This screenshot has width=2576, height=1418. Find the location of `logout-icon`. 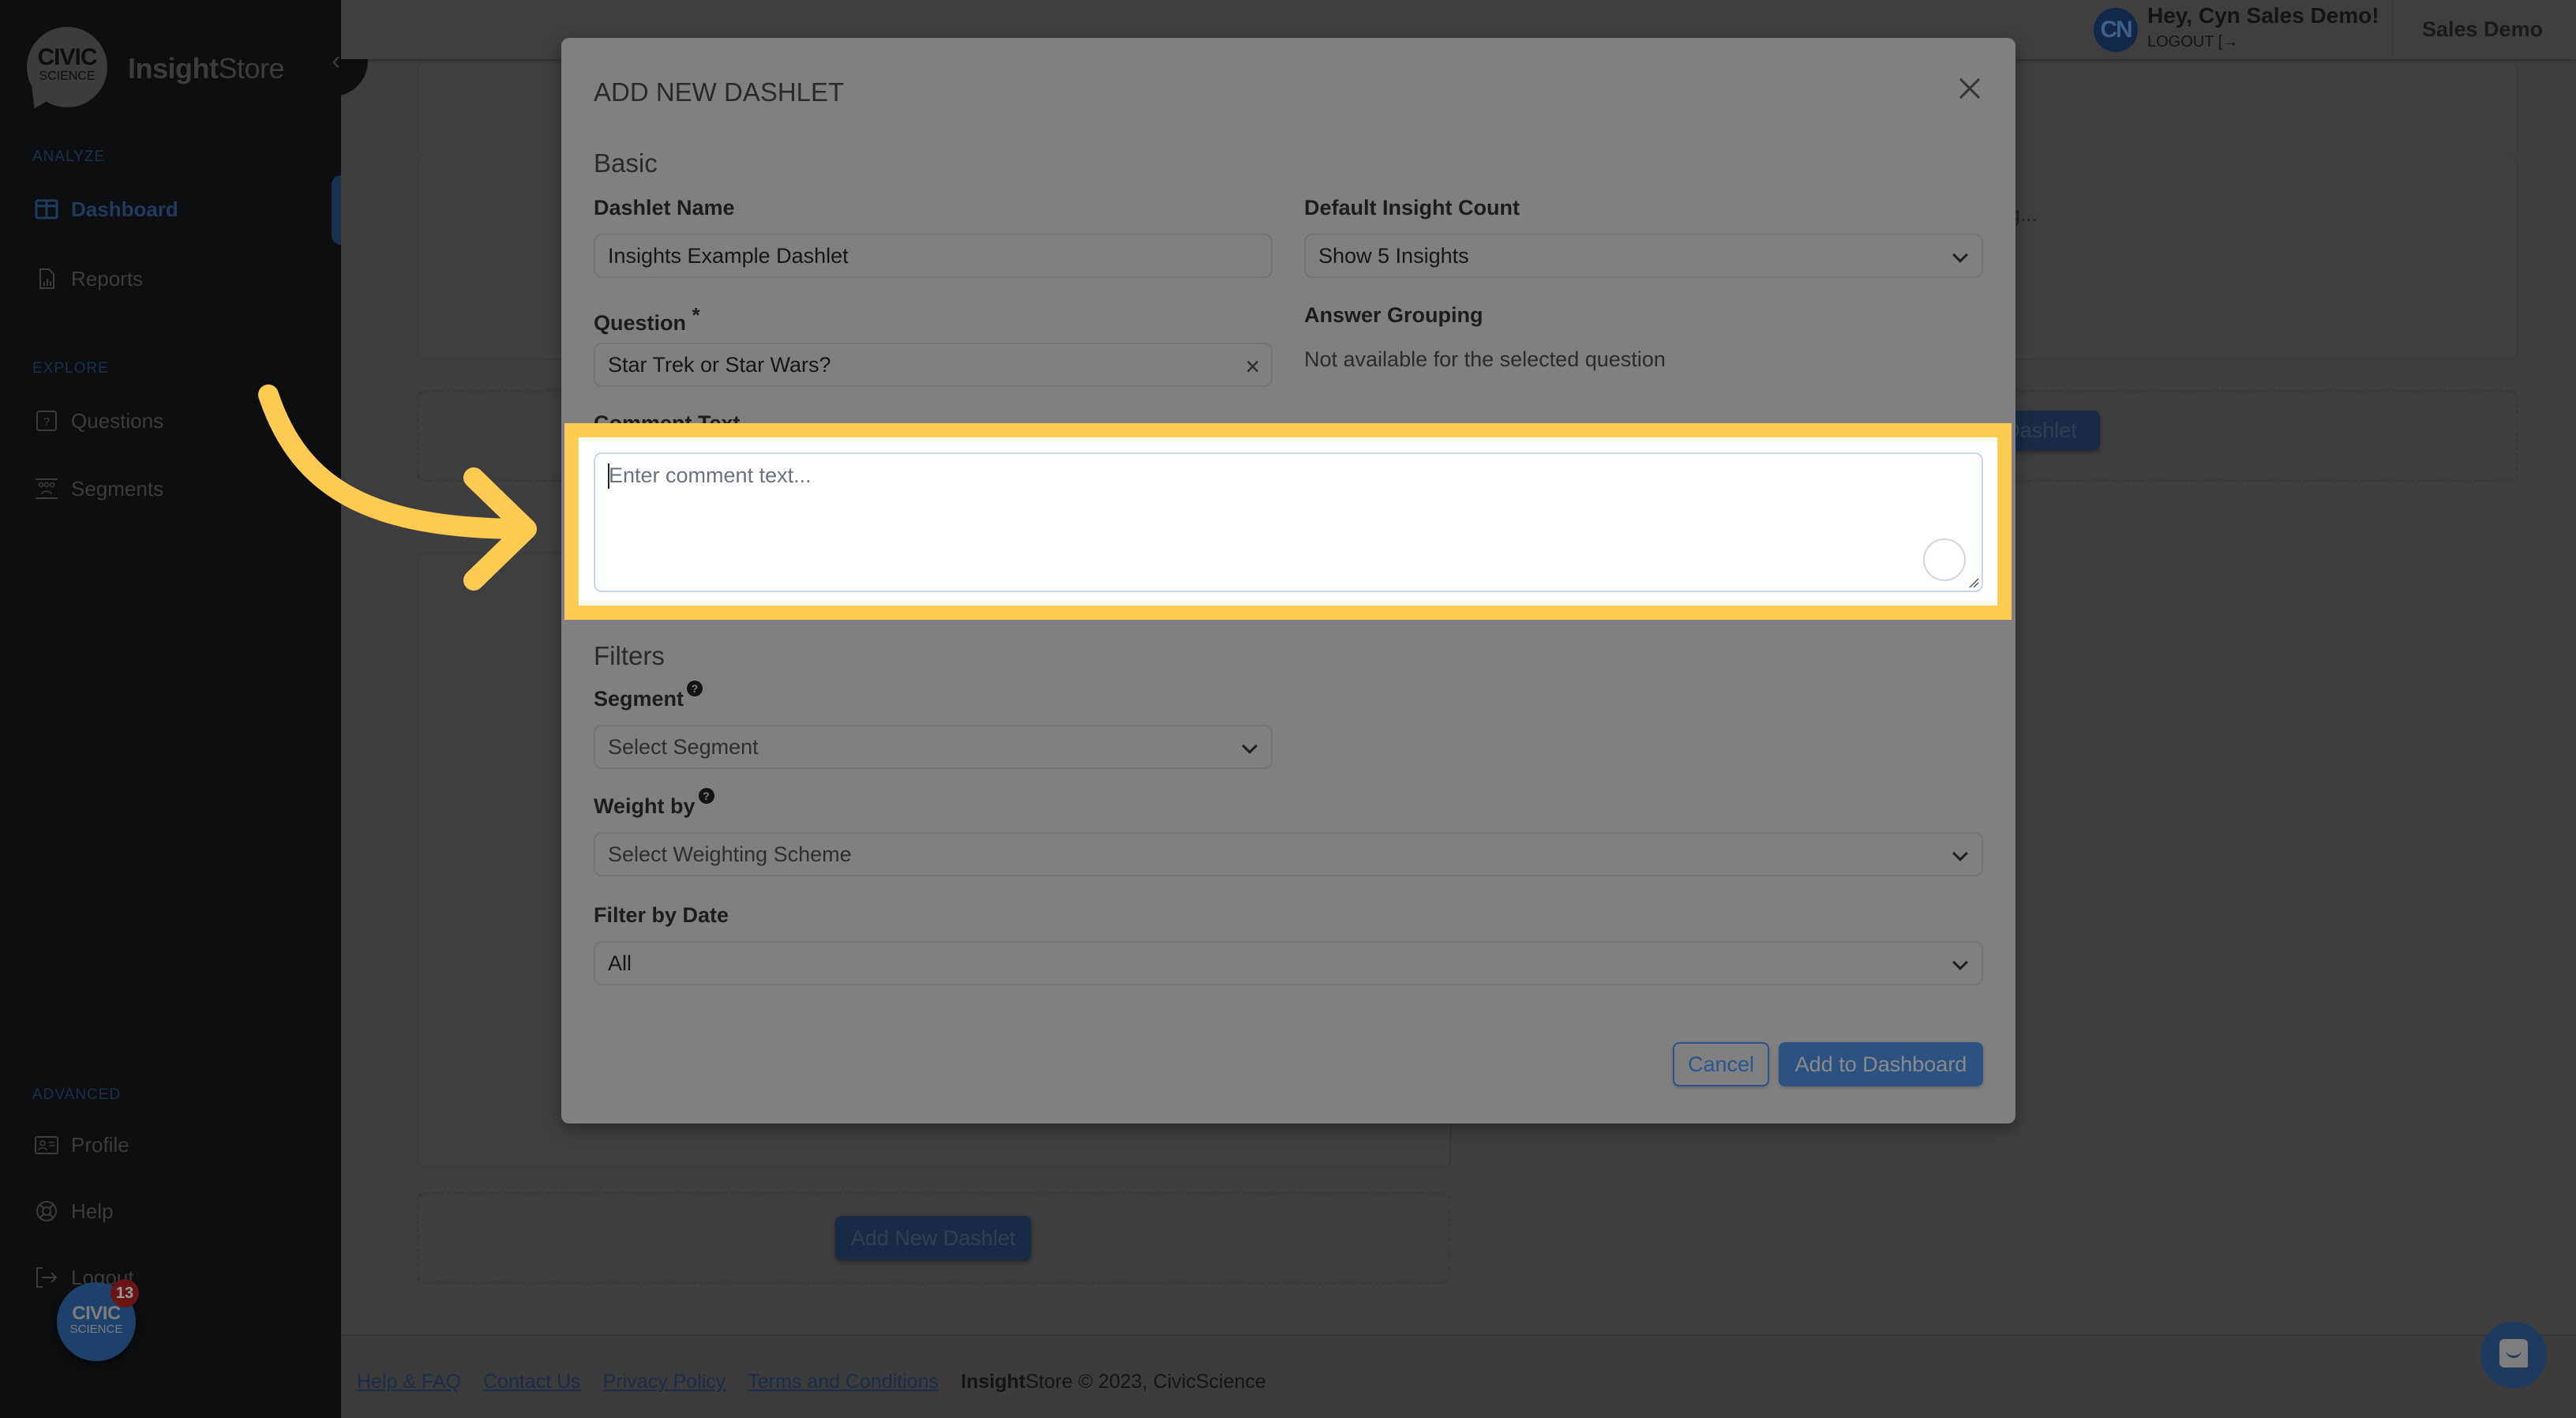

logout-icon is located at coordinates (47, 1277).